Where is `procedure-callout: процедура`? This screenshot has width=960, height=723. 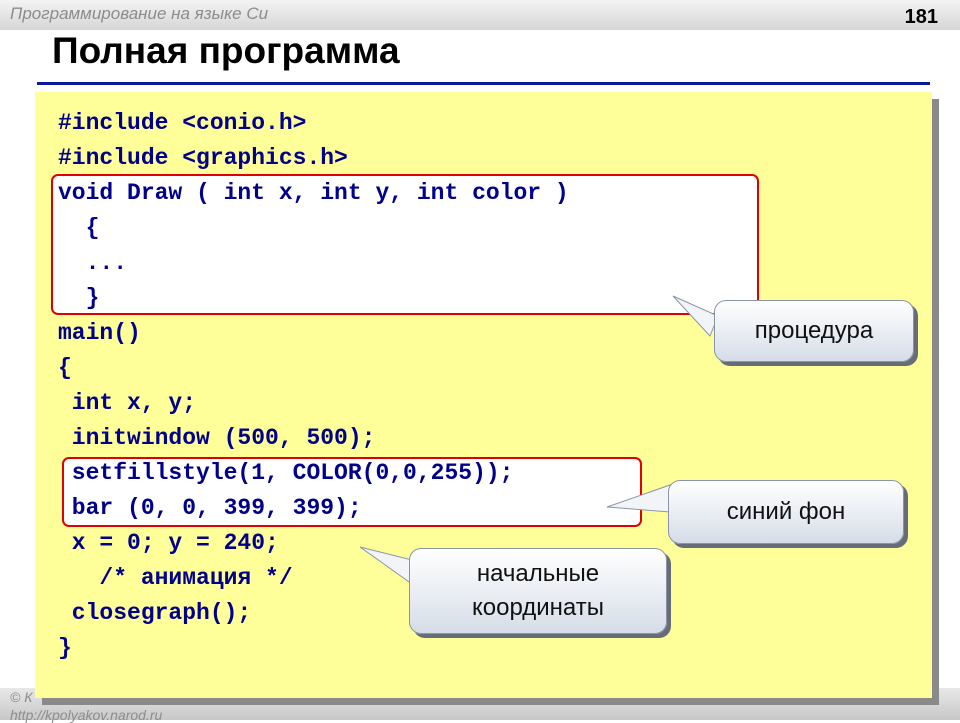 procedure-callout: процедура is located at coordinates (814, 331).